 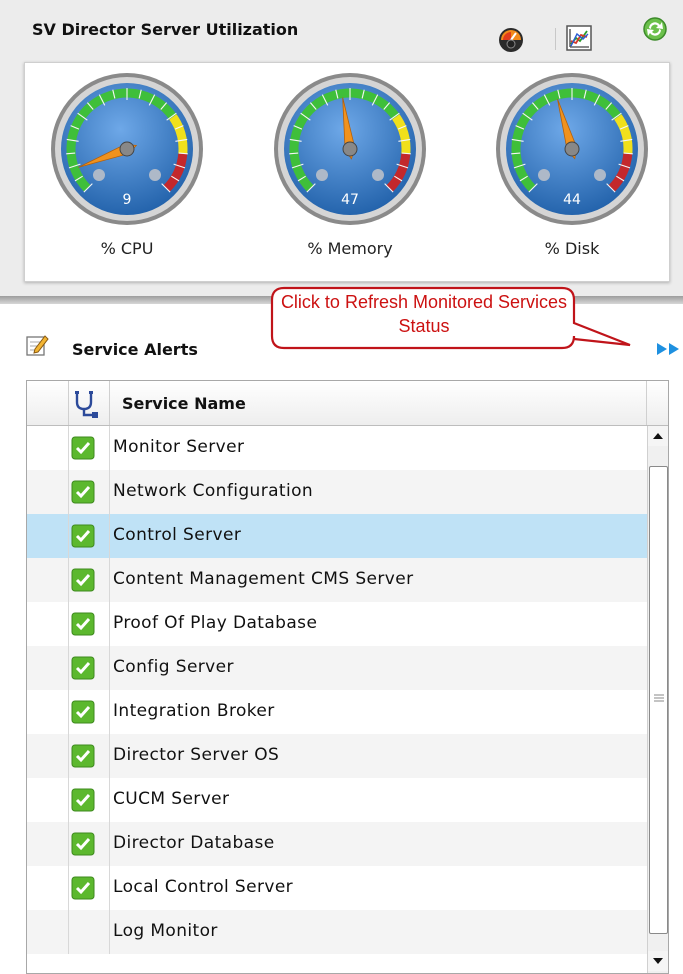 I want to click on service-name: Config Server, so click(x=173, y=667).